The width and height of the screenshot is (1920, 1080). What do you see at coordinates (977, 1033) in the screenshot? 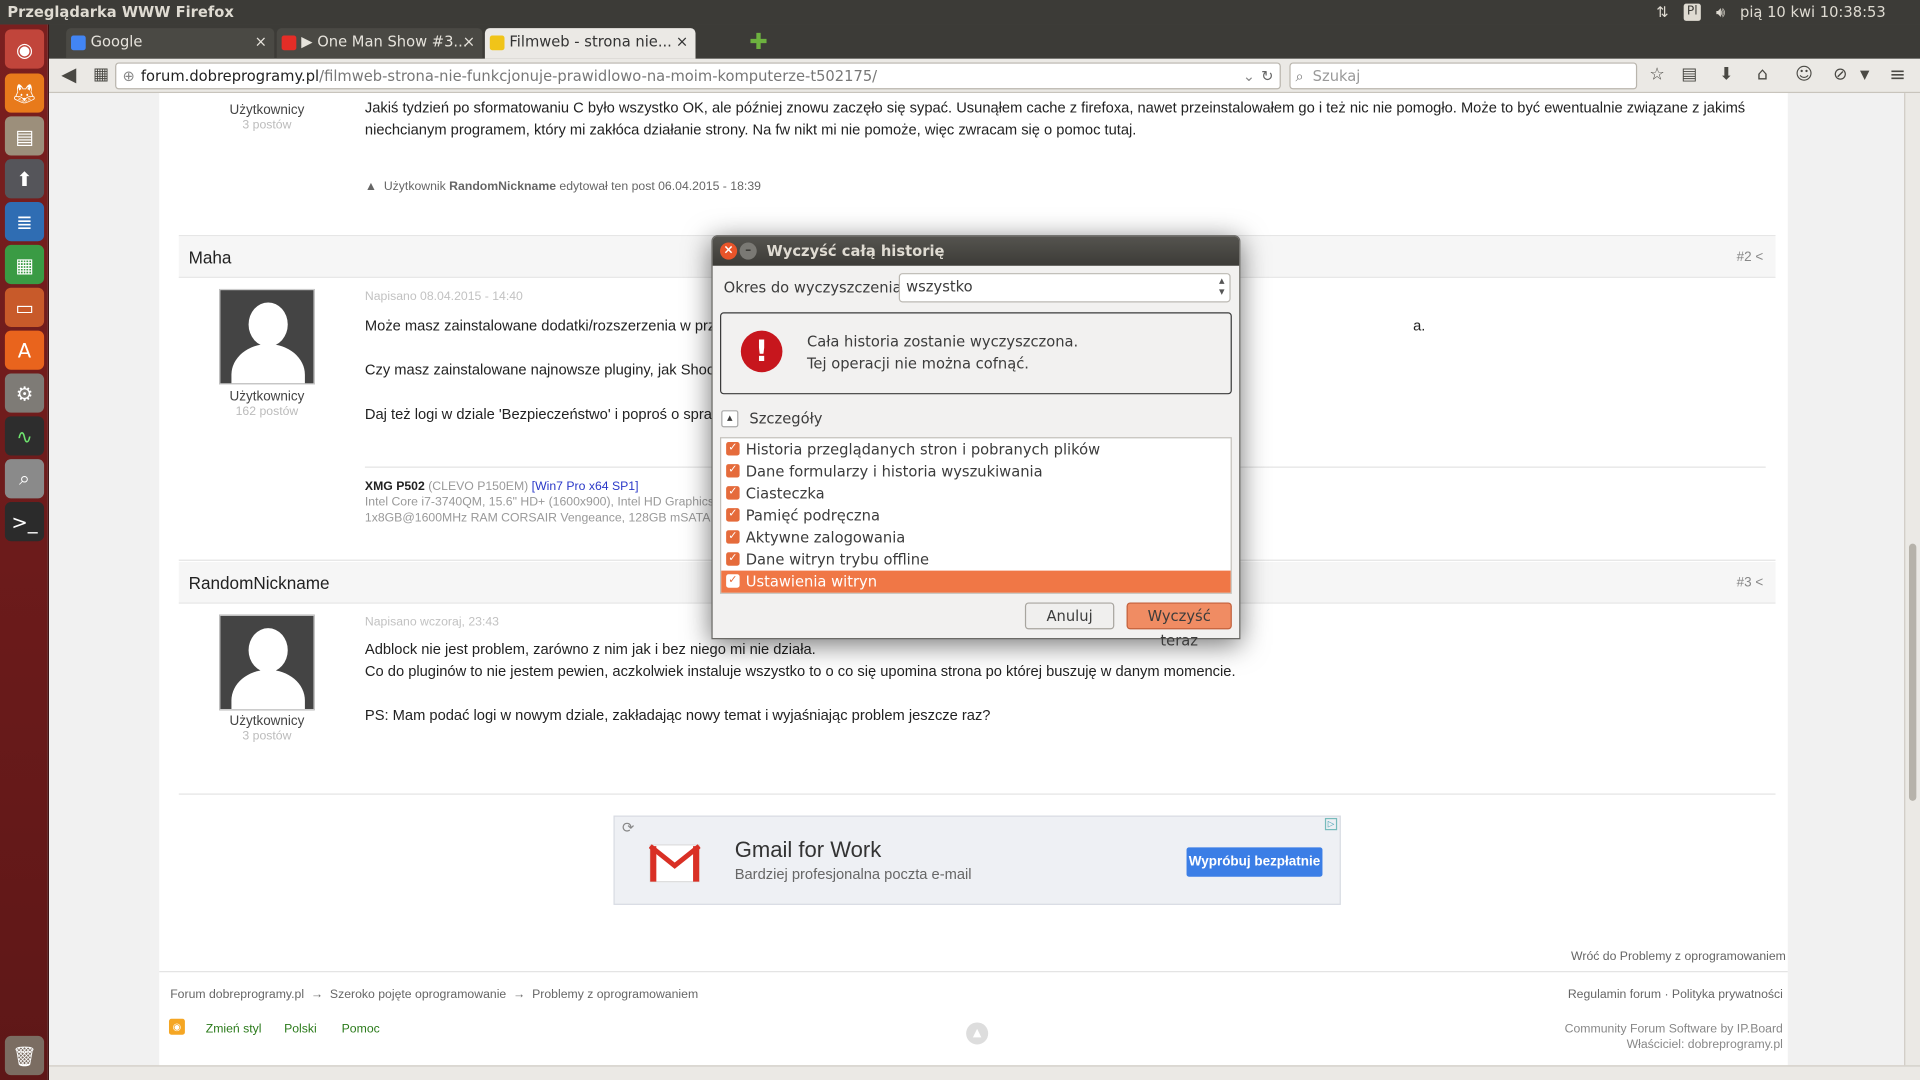
I see `scroll-to-top-icon: ▲` at bounding box center [977, 1033].